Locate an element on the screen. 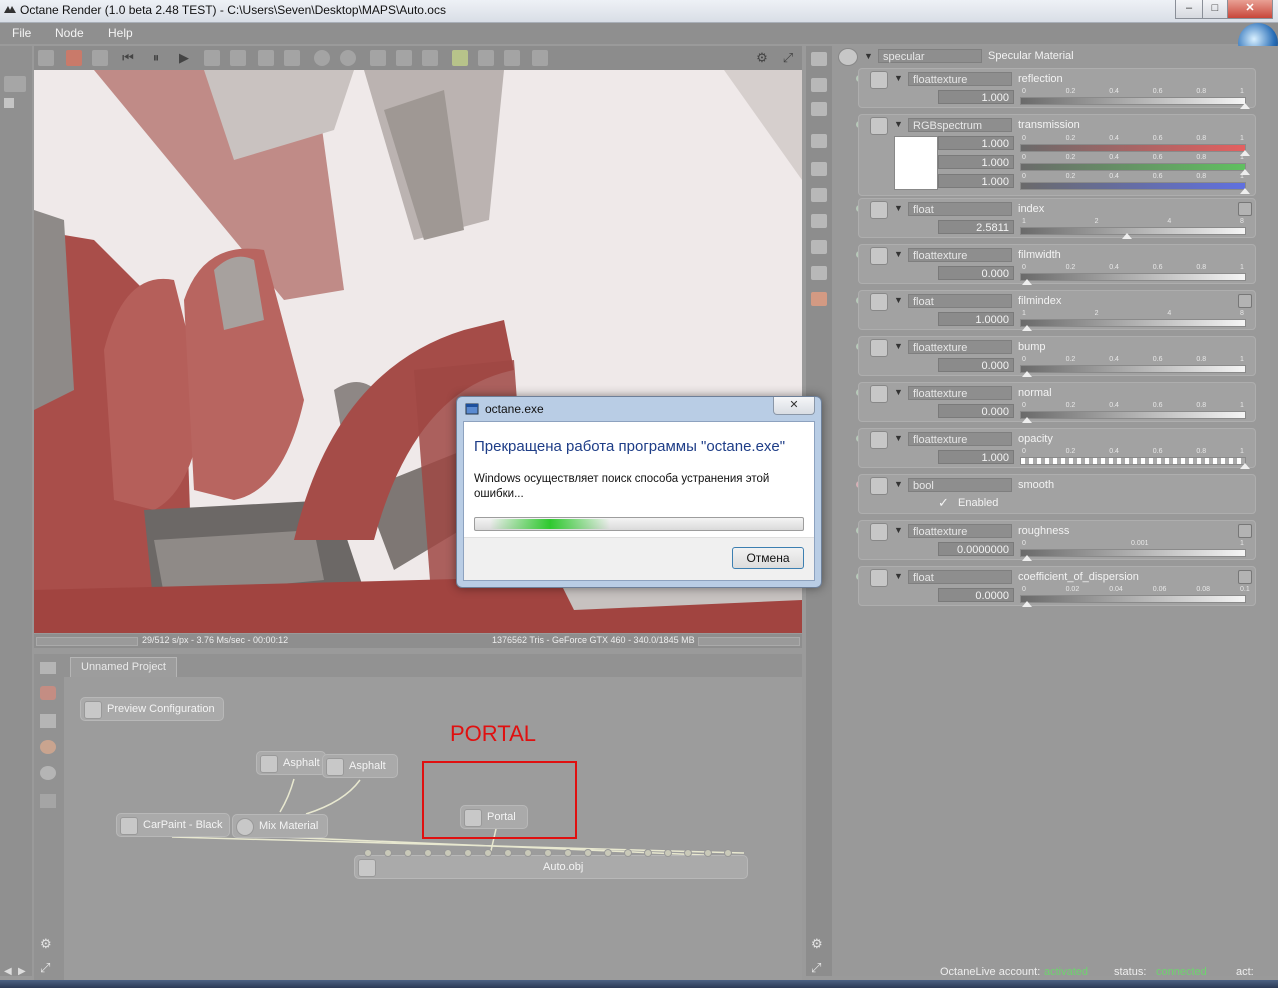  node-wrench-icon: ⚙ is located at coordinates (46, 944).